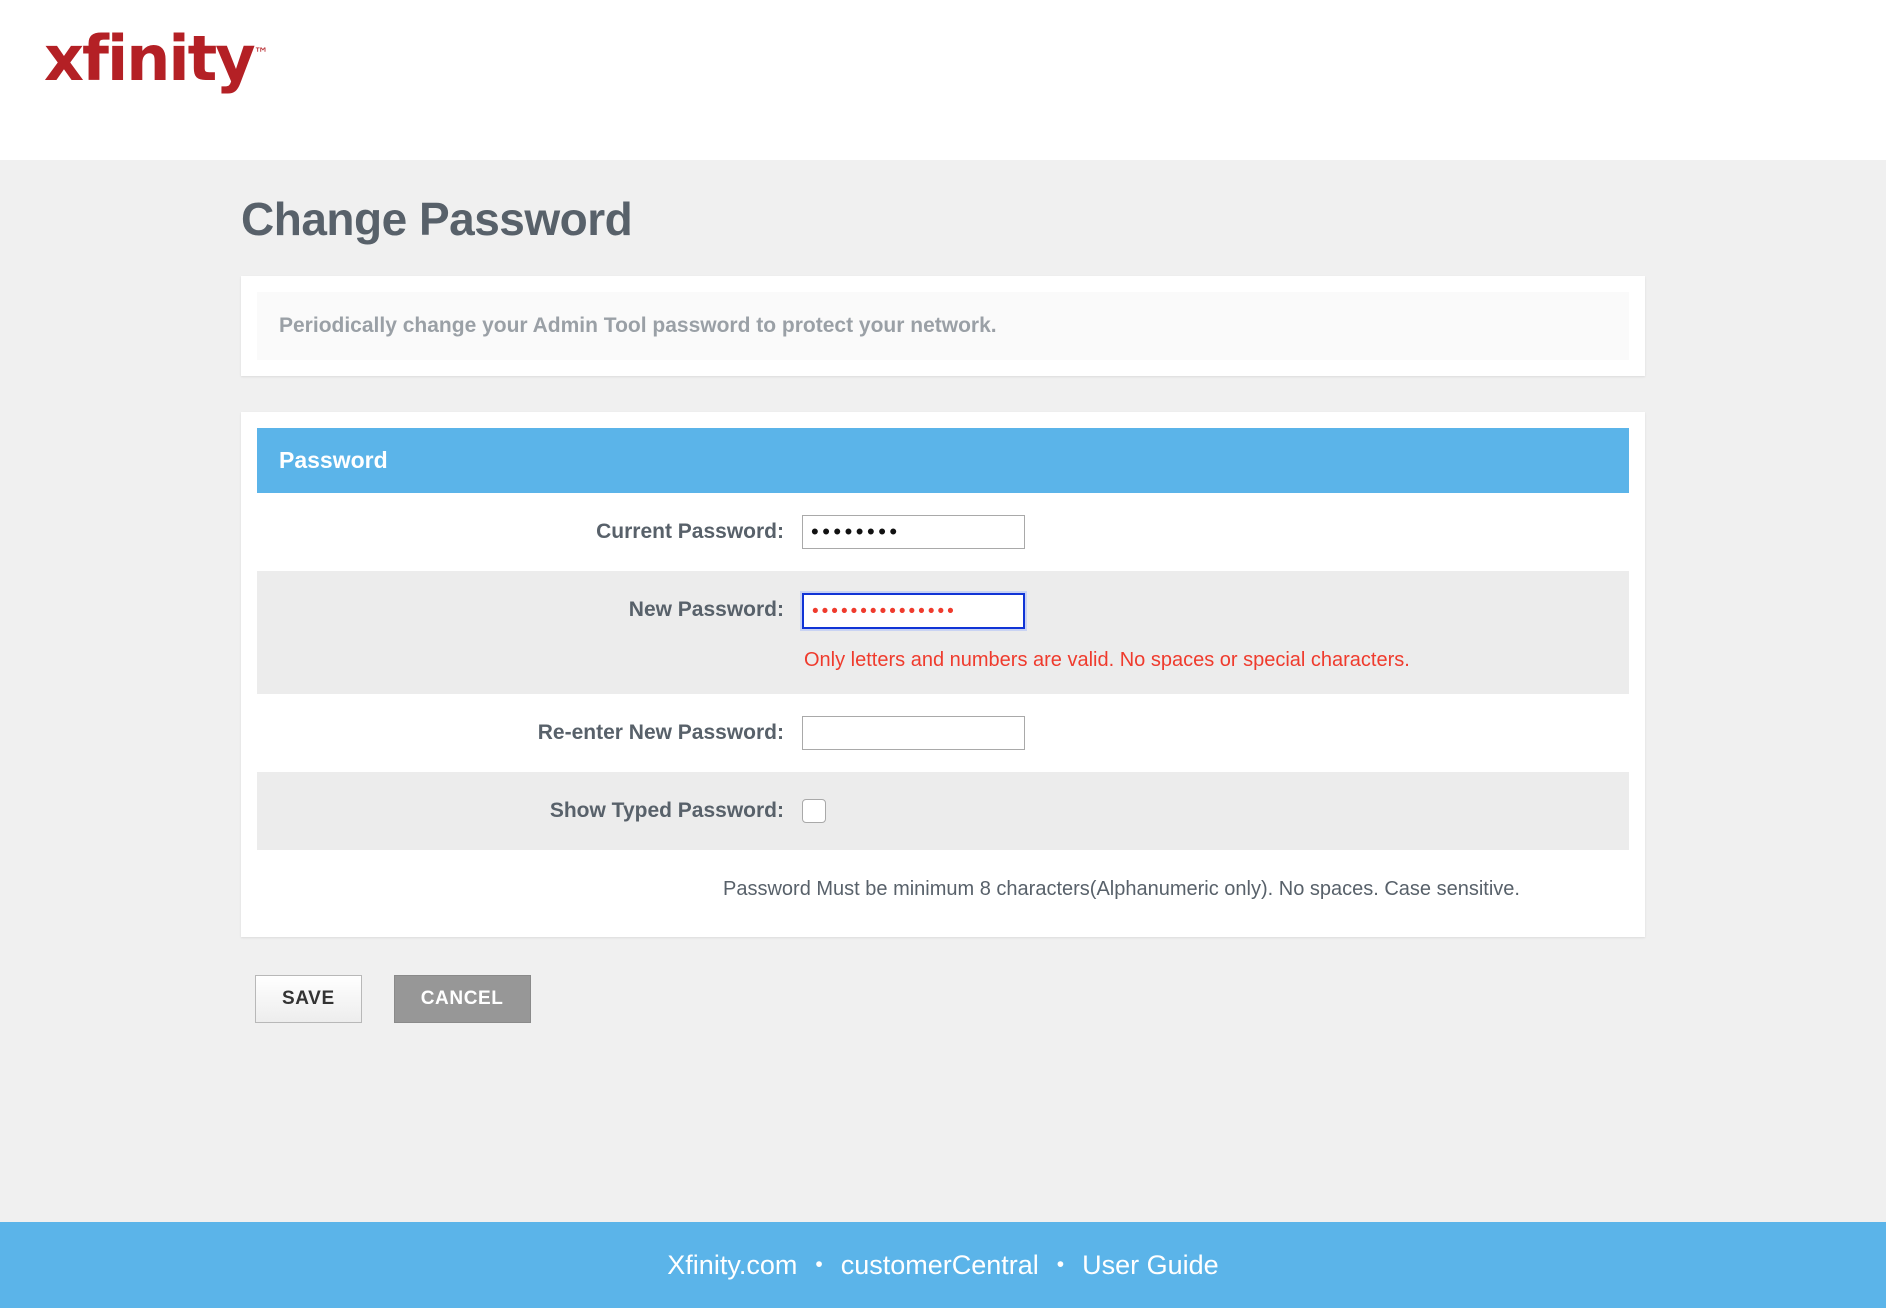 The width and height of the screenshot is (1886, 1308). I want to click on xfinity-logo: xfinity™, so click(156, 59).